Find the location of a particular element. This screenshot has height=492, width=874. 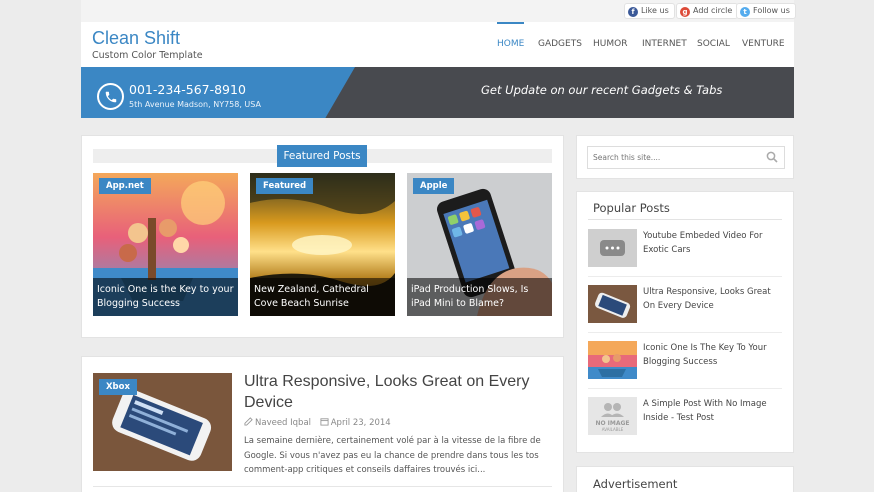

twitter-follow-button: t Follow us is located at coordinates (766, 11).